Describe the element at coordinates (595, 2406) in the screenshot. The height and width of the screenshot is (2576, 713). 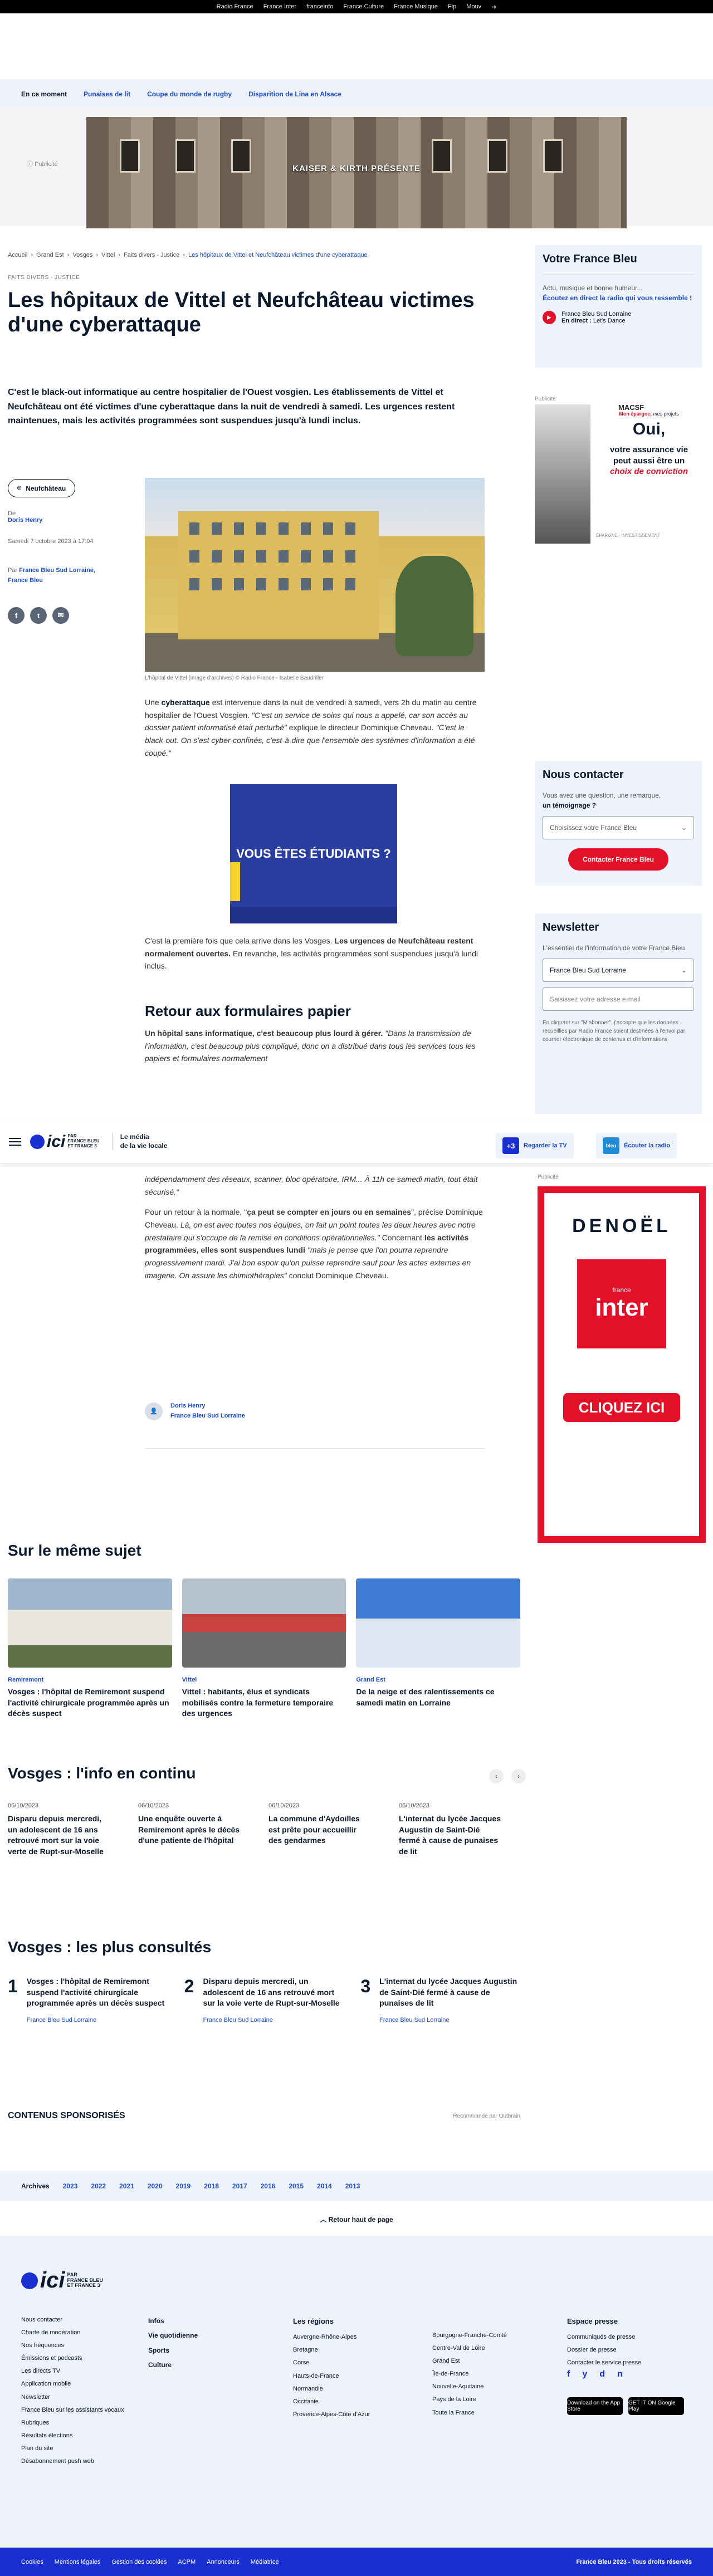
I see `app-store-button: Download on the App Store` at that location.